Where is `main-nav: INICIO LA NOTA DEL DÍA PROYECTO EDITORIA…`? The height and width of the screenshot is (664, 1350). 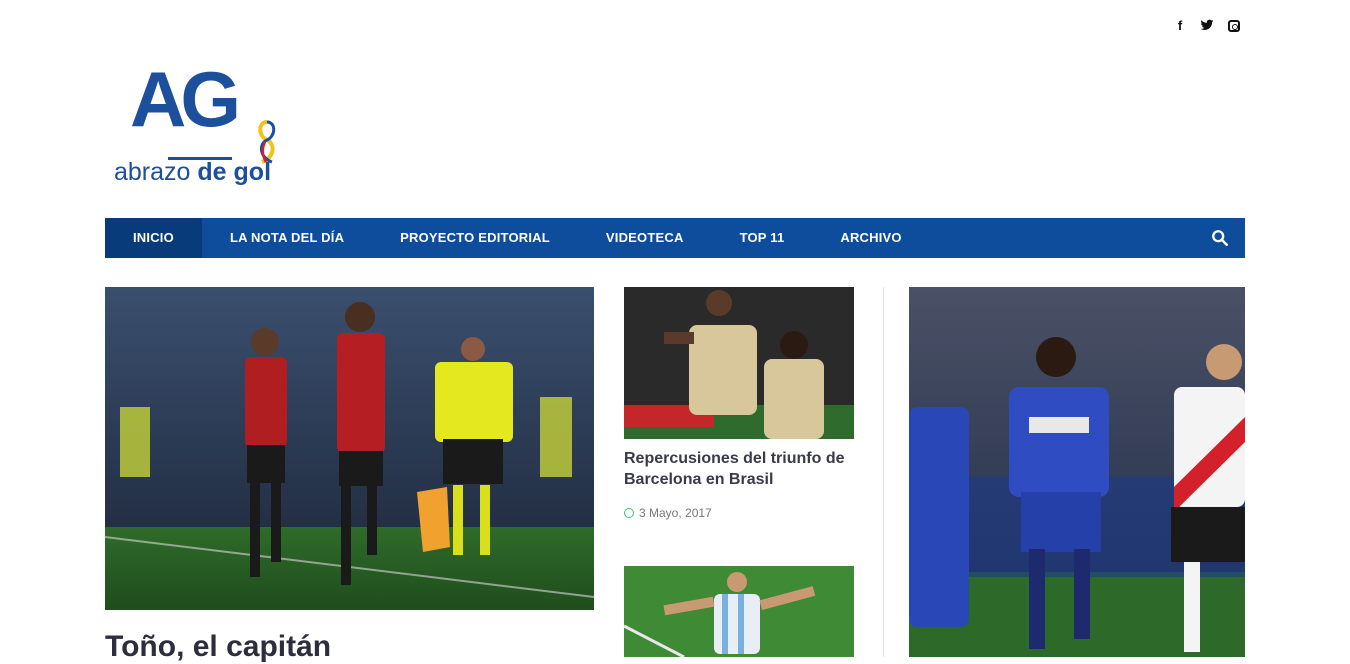
main-nav: INICIO LA NOTA DEL DÍA PROYECTO EDITORIA… is located at coordinates (675, 238).